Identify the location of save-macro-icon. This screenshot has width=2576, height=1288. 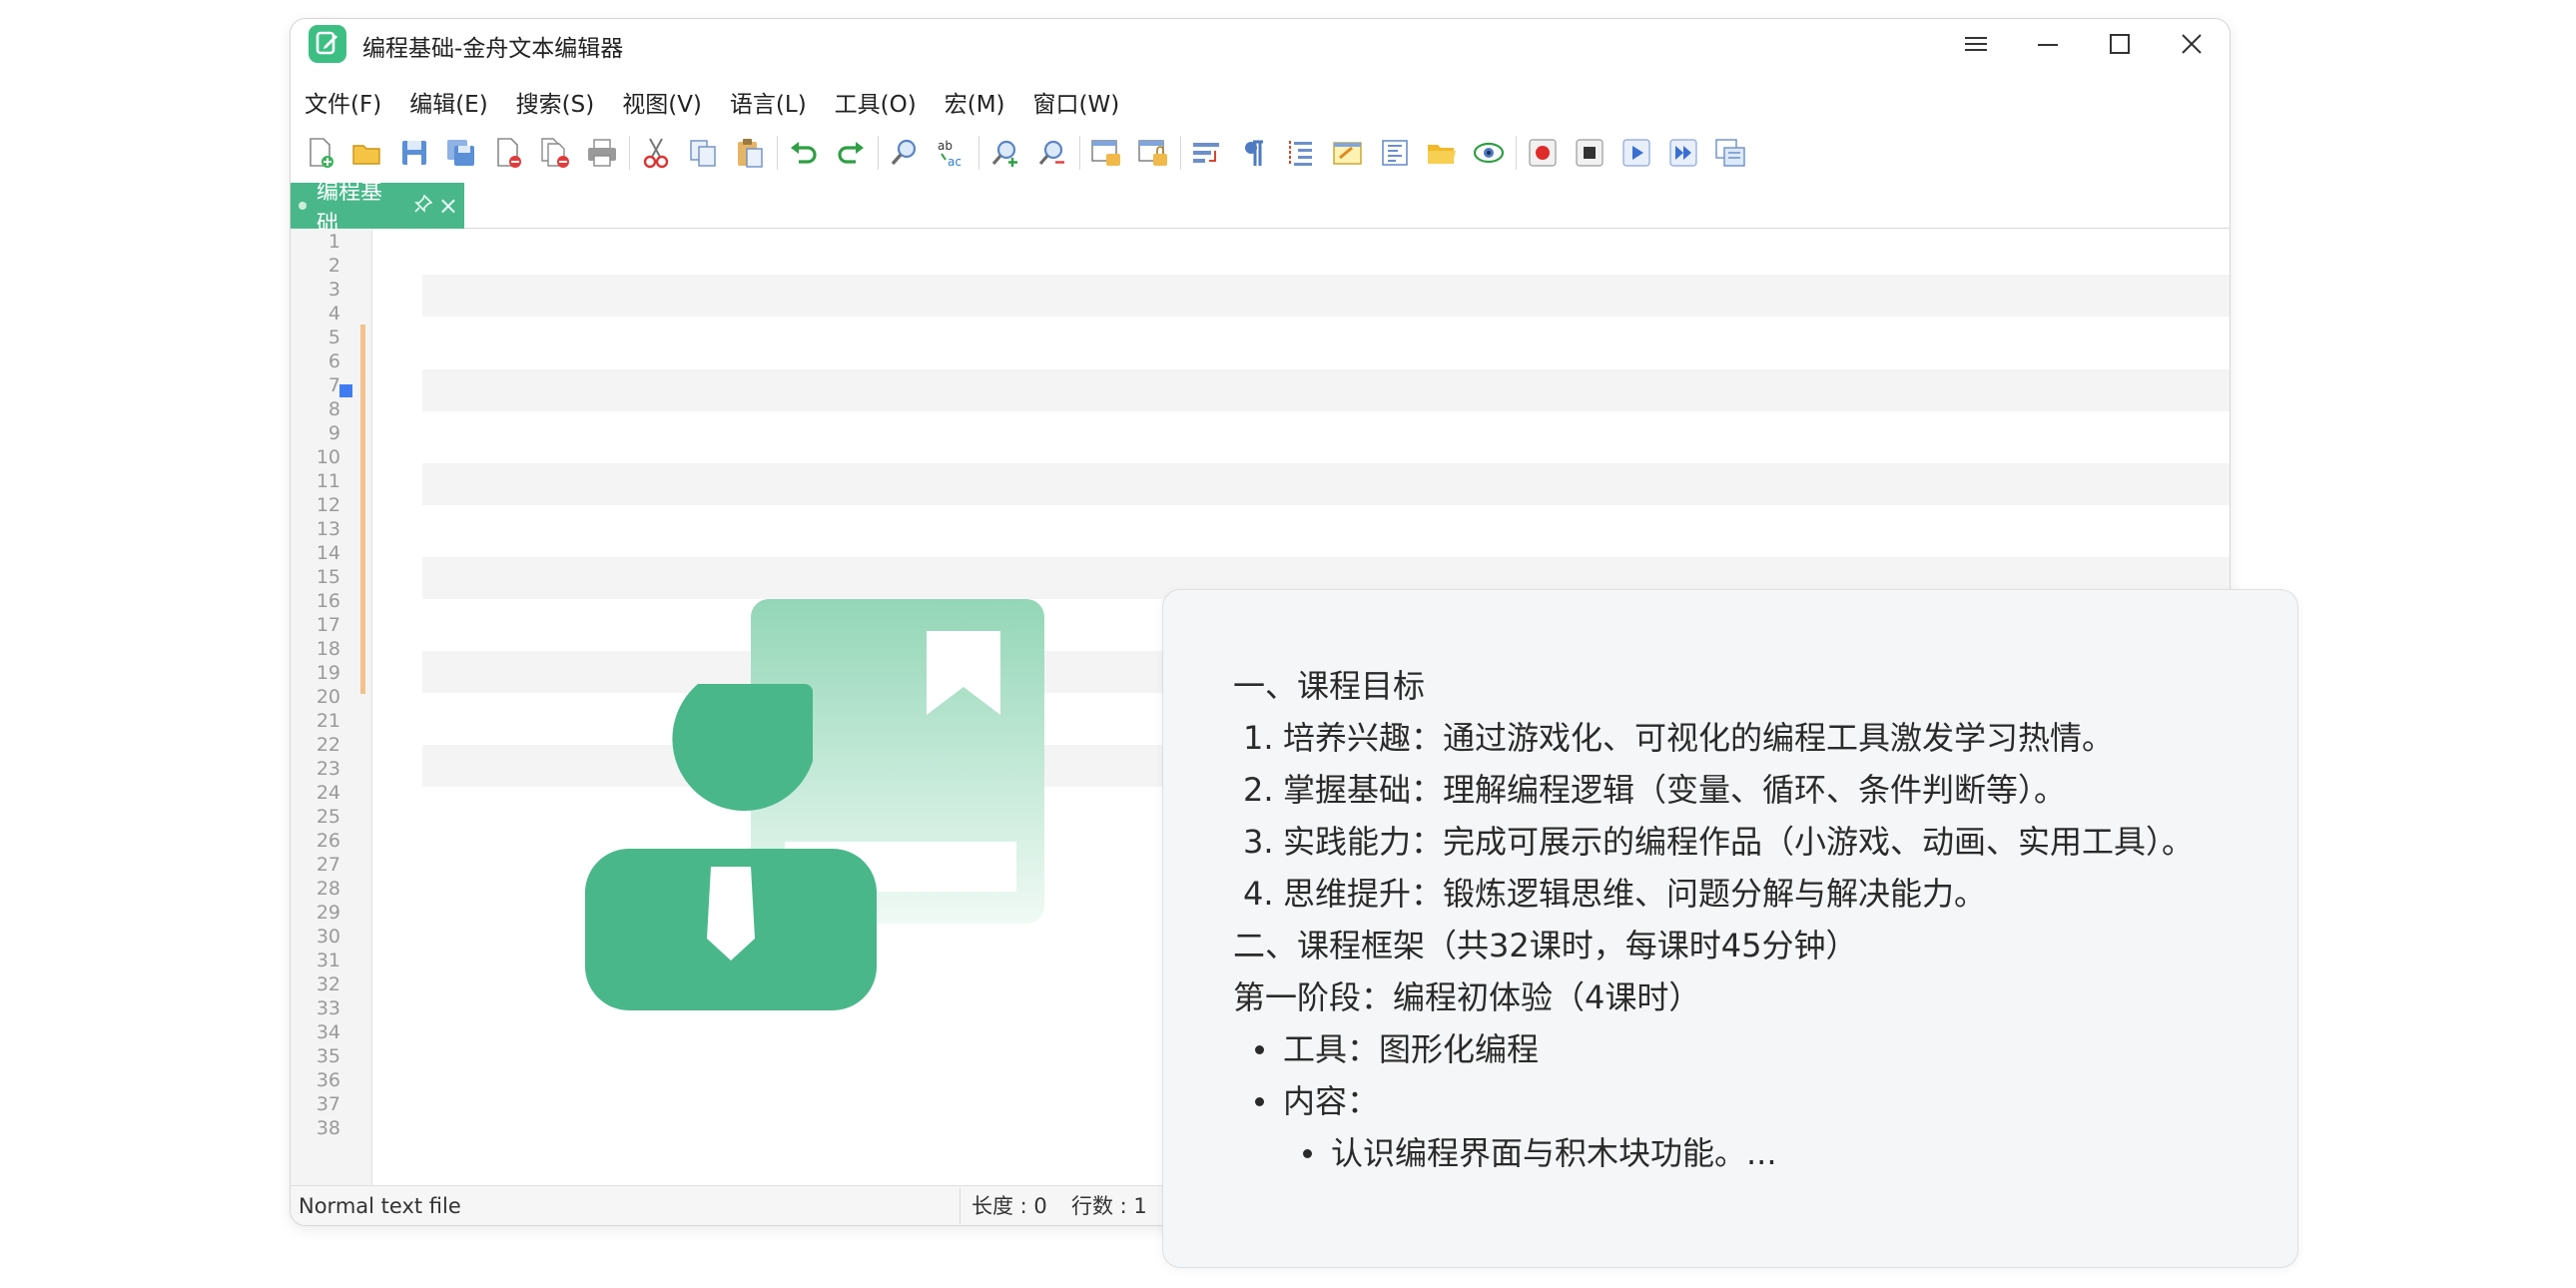
(1730, 153).